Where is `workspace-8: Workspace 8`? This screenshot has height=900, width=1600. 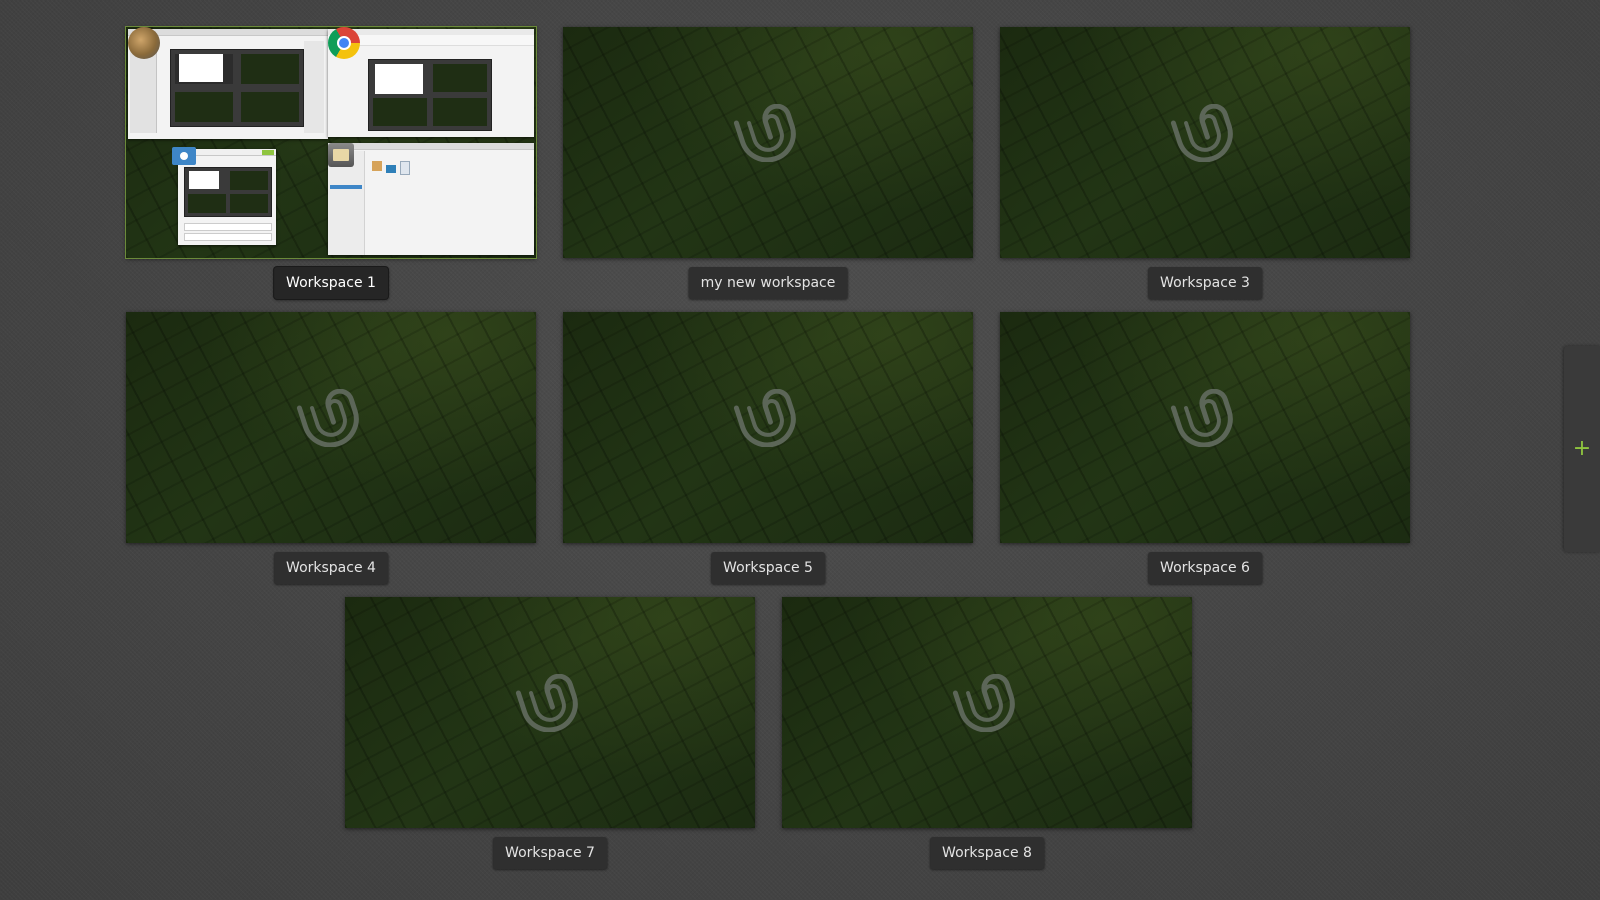
workspace-8: Workspace 8 is located at coordinates (987, 733).